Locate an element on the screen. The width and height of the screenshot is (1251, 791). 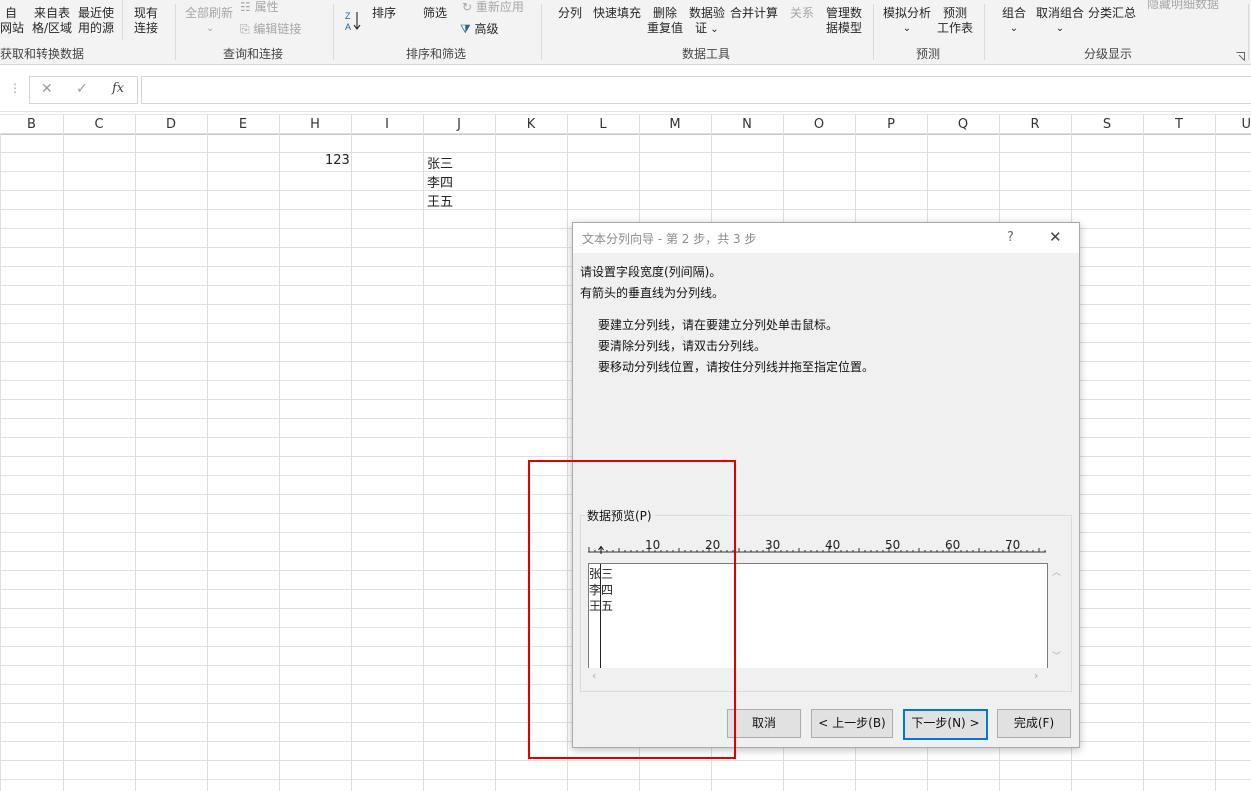
column-header: D is located at coordinates (171, 124).